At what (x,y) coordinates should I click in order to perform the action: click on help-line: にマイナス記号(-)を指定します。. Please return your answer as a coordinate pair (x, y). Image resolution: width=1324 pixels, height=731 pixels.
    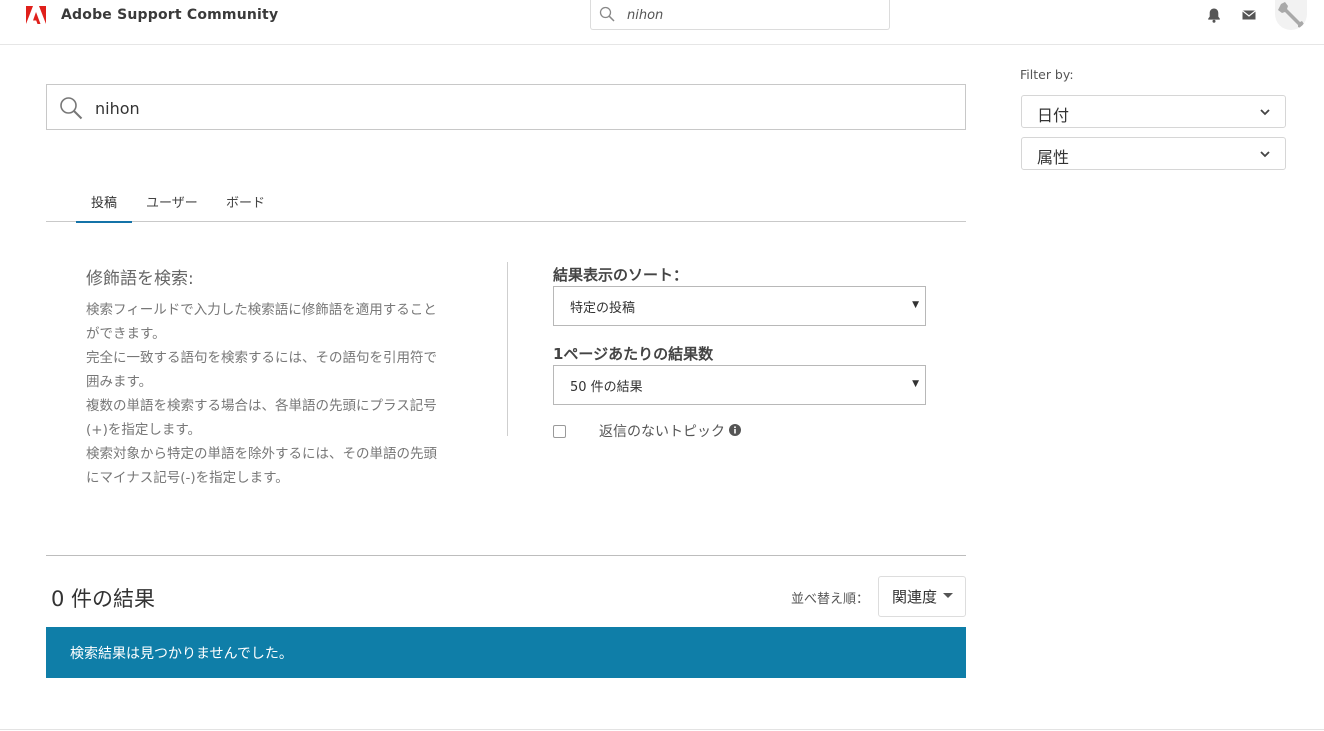
    Looking at the image, I should click on (187, 478).